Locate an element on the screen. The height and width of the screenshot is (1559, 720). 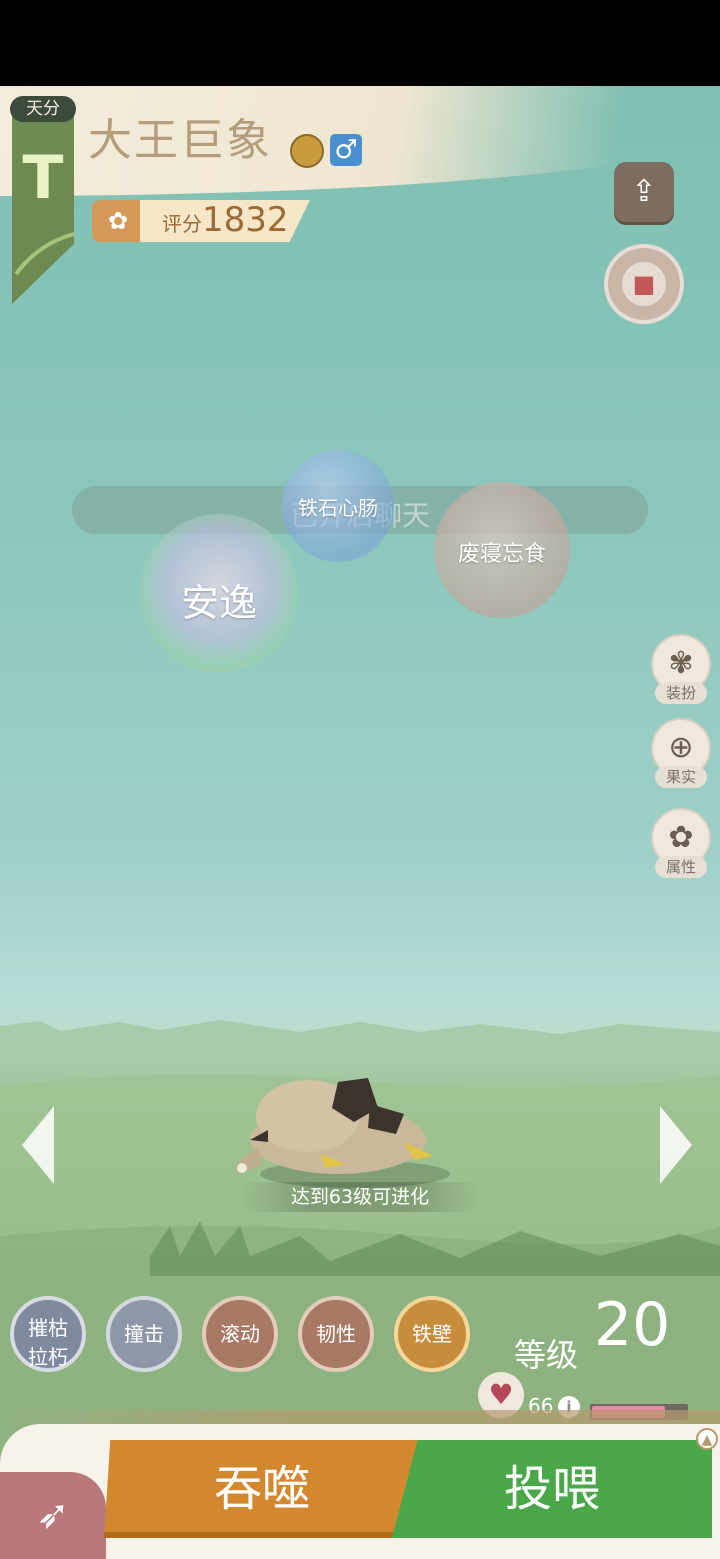
skill-slot-1: 摧枯 拉朽 is located at coordinates (48, 1334).